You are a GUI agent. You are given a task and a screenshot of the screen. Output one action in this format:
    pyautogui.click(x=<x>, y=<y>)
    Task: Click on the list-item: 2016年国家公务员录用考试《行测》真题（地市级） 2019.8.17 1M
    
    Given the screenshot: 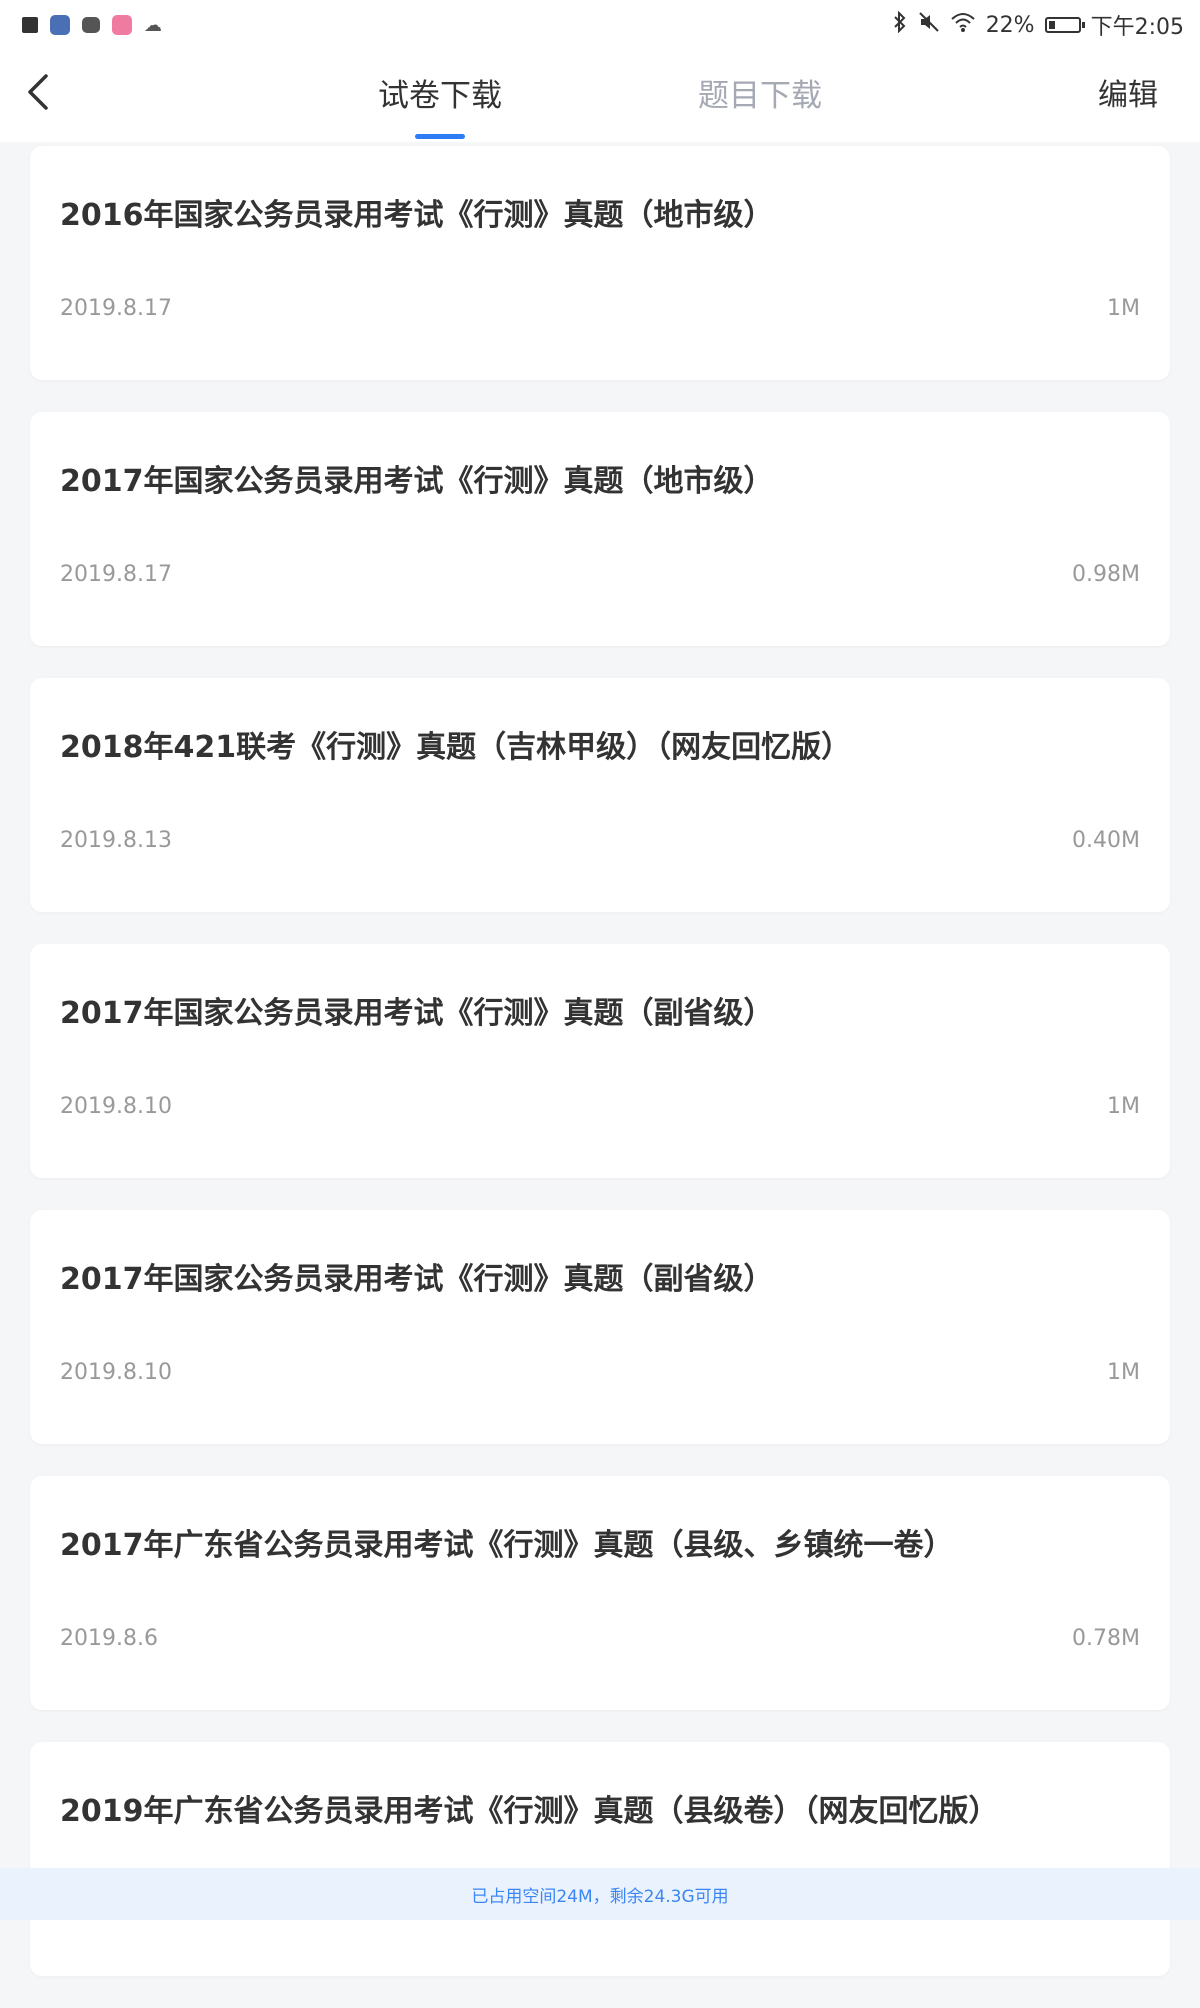 What is the action you would take?
    pyautogui.click(x=600, y=263)
    